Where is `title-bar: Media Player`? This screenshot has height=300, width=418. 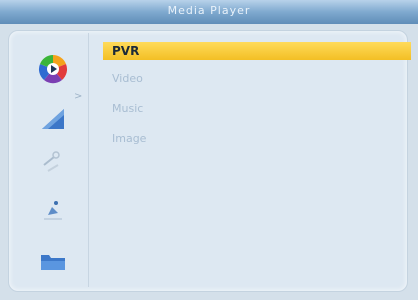
title-bar: Media Player is located at coordinates (209, 12).